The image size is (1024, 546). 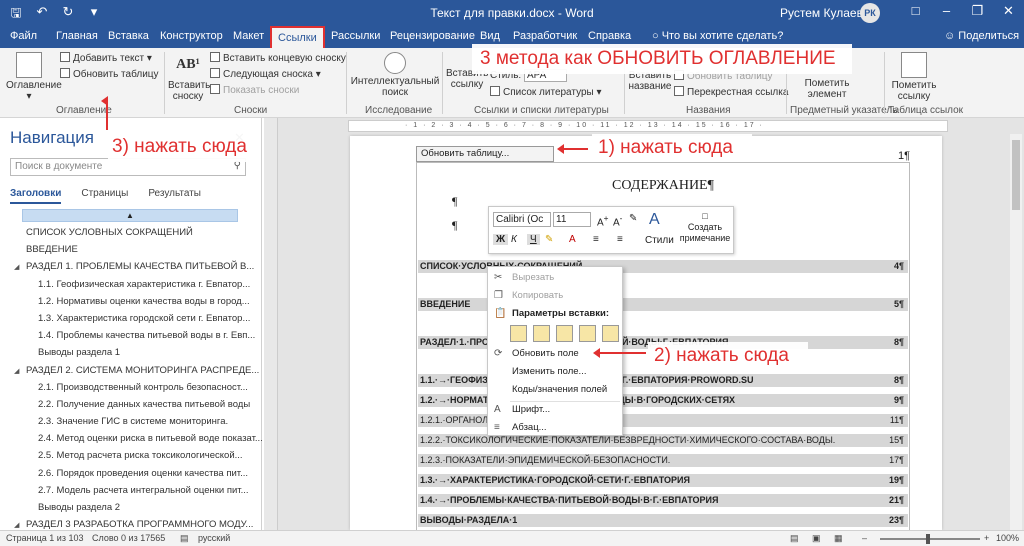 What do you see at coordinates (603, 220) in the screenshot?
I see `grow-font-icon: A+` at bounding box center [603, 220].